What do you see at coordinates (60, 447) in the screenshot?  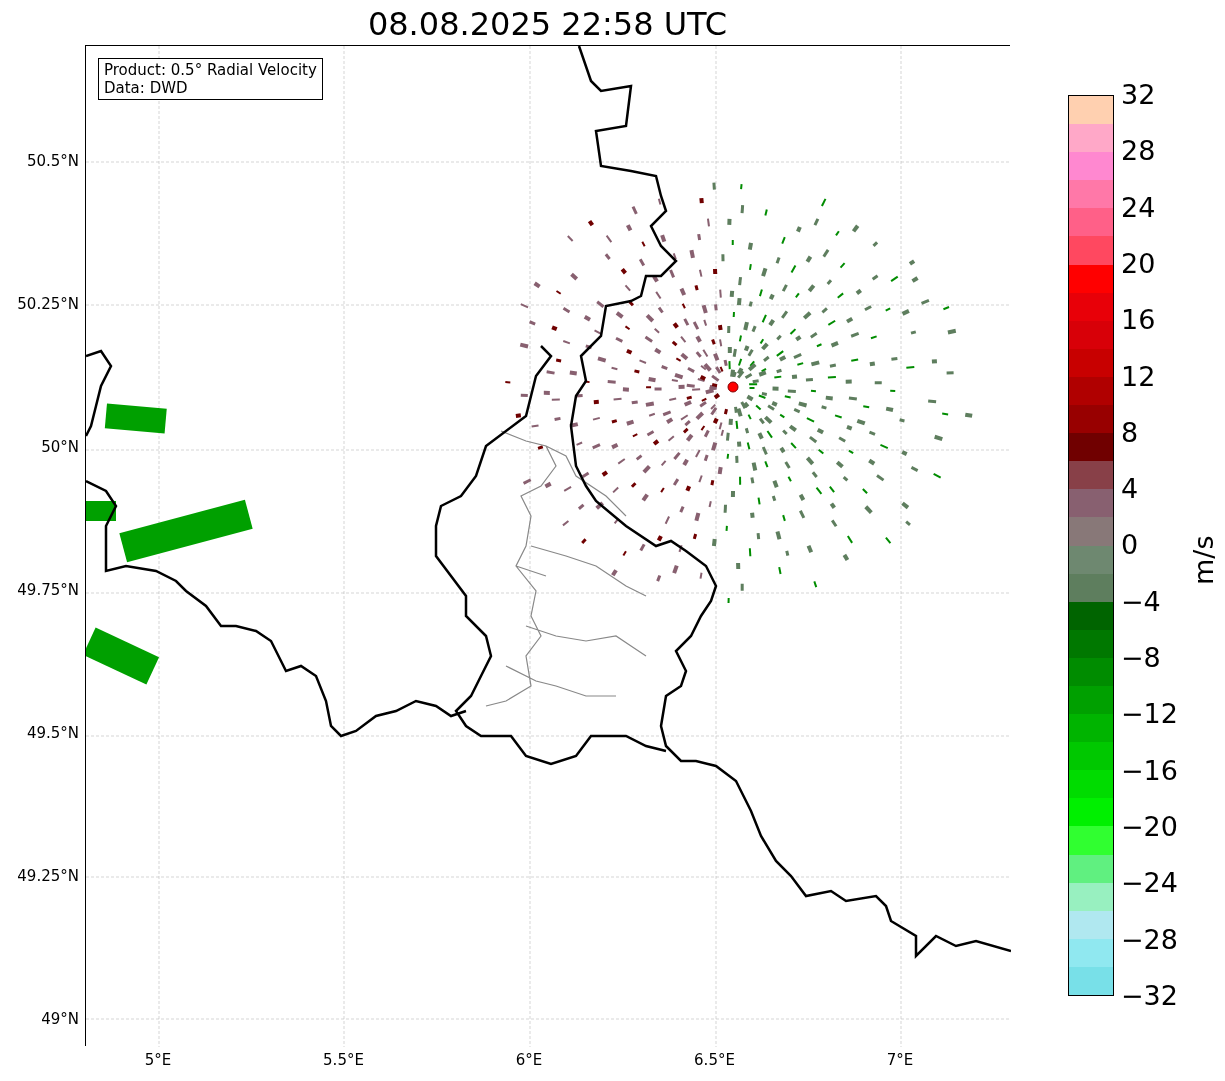 I see `latitude-label: 50°N` at bounding box center [60, 447].